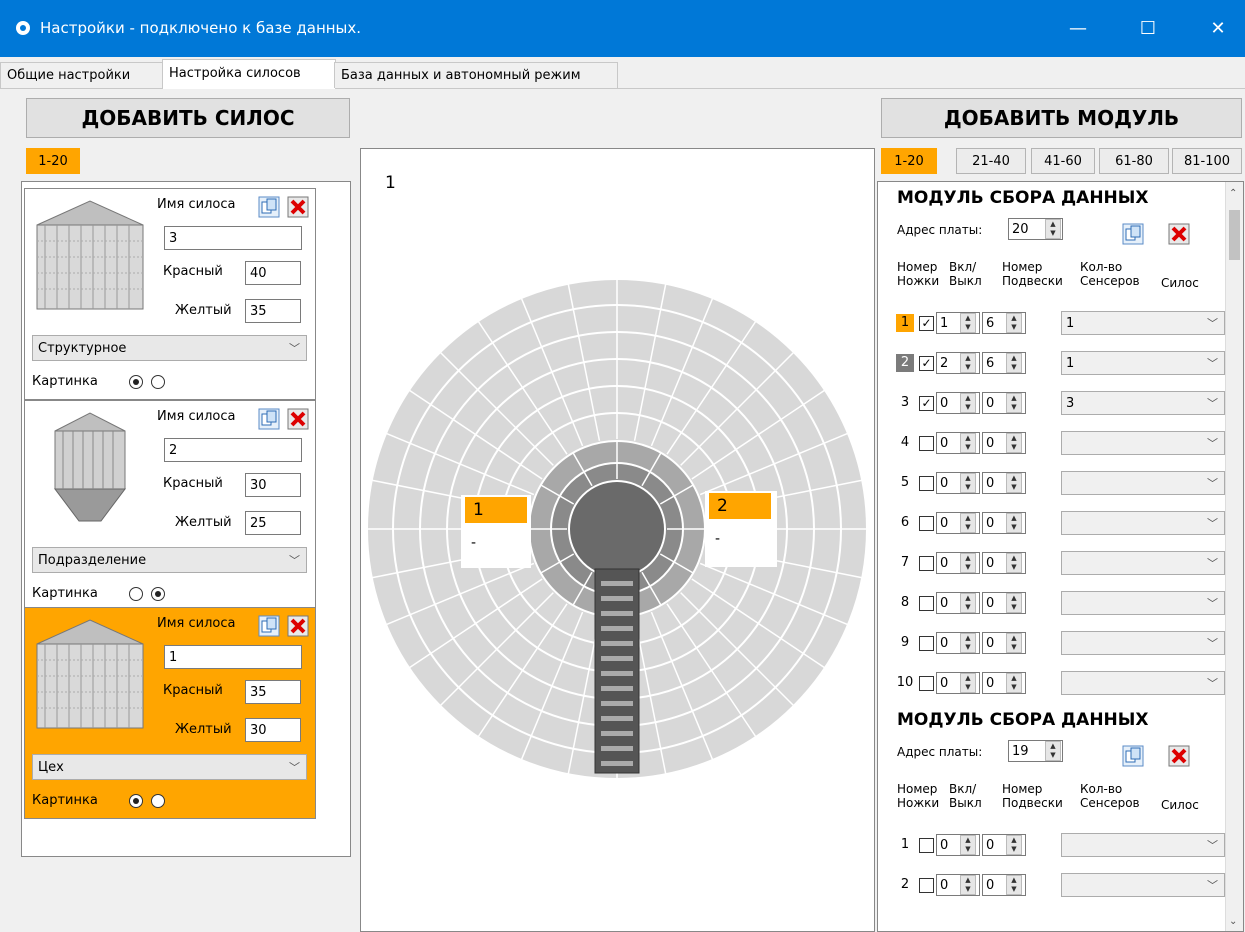 The image size is (1245, 932). Describe the element at coordinates (273, 730) in the screenshot. I see `yellow-threshold-input: 30` at that location.